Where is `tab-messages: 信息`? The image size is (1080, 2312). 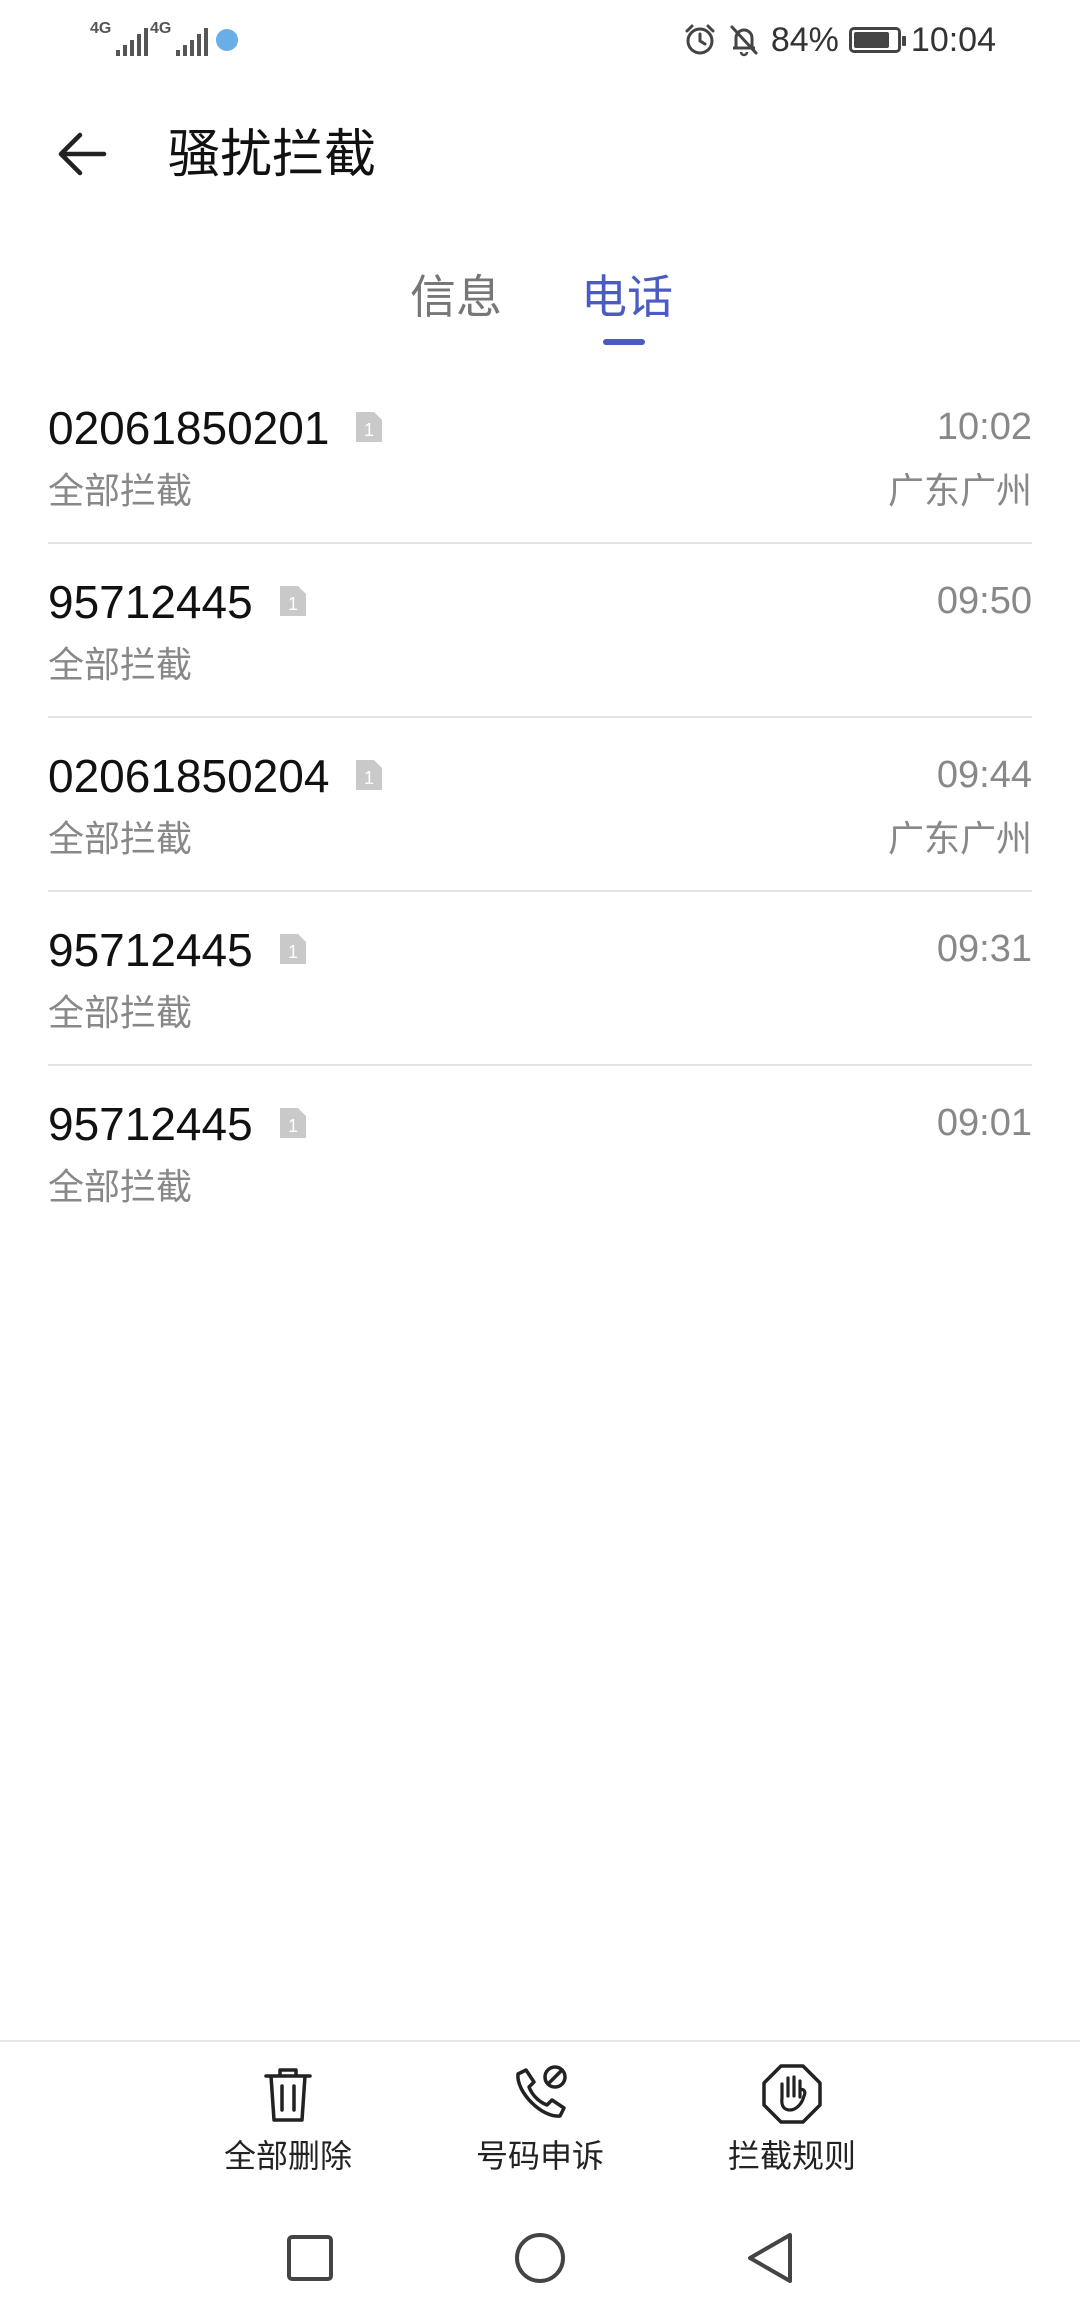
tab-messages: 信息 is located at coordinates (456, 297).